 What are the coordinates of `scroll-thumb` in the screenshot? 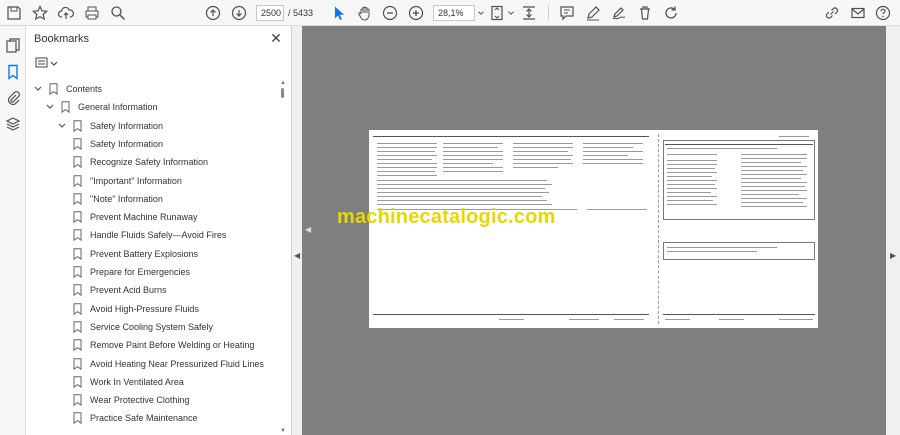 It's located at (282, 93).